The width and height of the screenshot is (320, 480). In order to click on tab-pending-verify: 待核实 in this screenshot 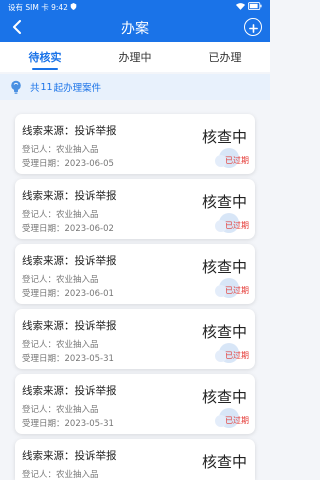, I will do `click(45, 57)`.